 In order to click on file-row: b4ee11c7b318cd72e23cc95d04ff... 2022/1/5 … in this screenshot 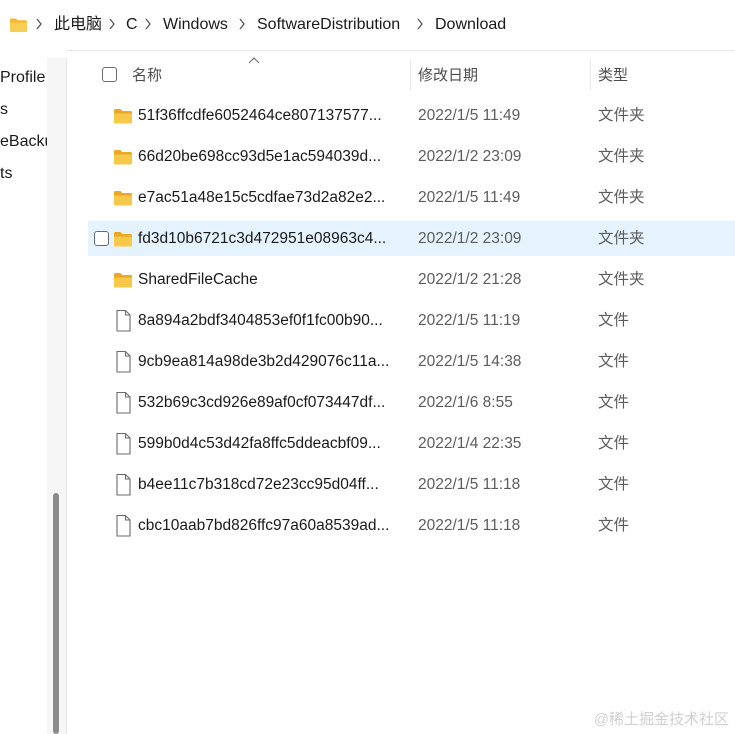, I will do `click(411, 484)`.